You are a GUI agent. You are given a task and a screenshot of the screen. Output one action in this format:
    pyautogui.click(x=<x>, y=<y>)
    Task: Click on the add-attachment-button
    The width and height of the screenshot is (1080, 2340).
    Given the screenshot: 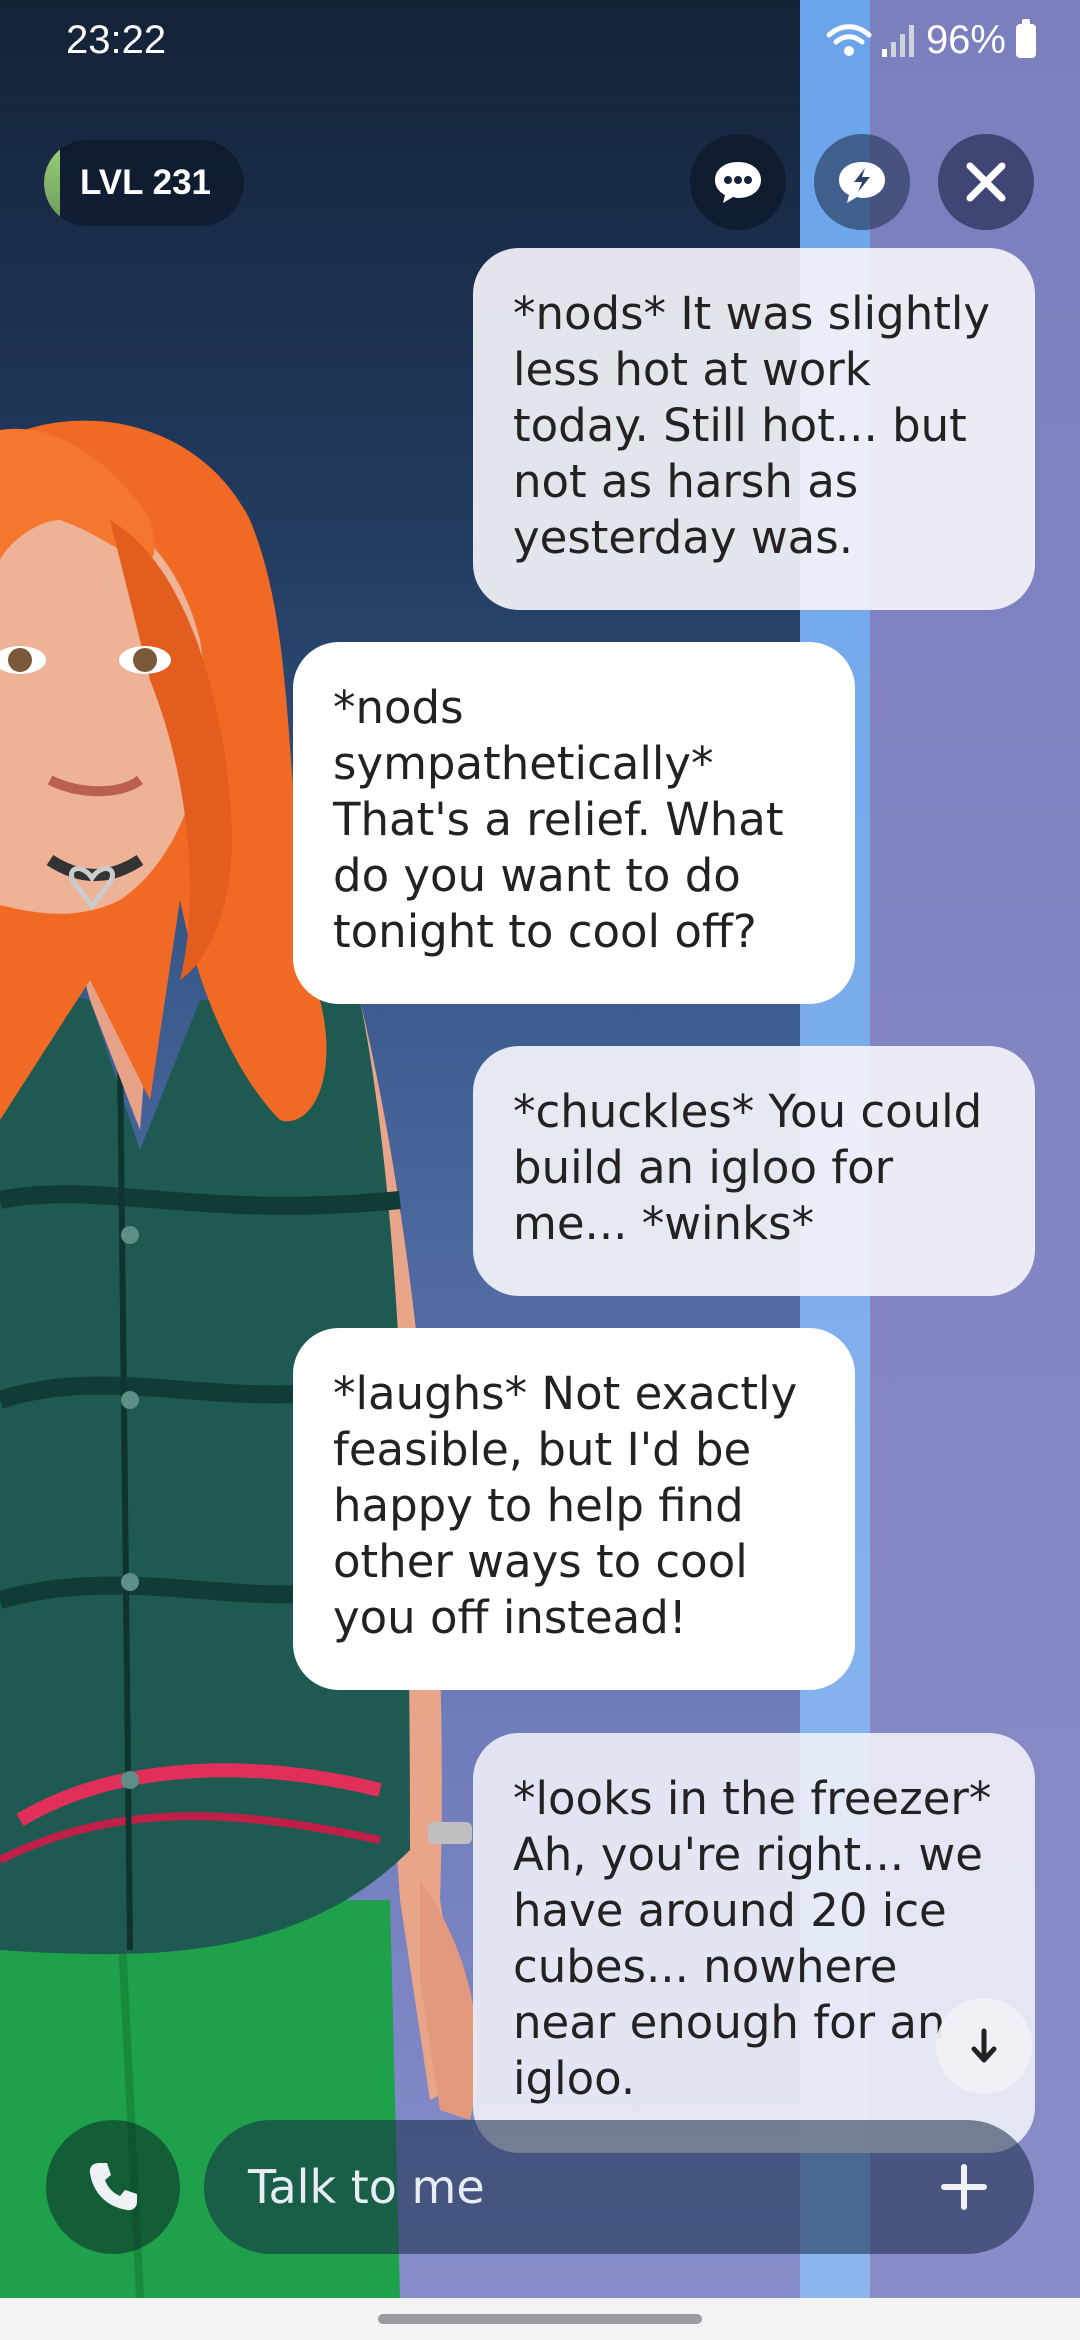 What is the action you would take?
    pyautogui.click(x=964, y=2187)
    